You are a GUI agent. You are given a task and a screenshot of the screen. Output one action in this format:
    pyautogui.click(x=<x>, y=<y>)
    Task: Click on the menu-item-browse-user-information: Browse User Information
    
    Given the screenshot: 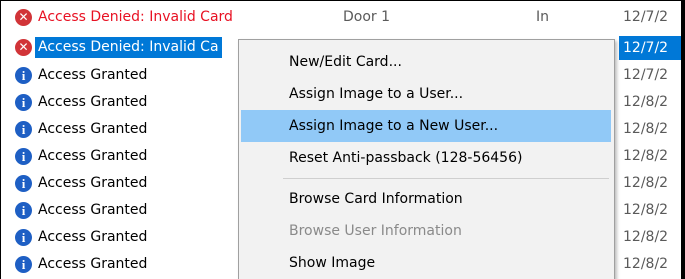 What is the action you would take?
    pyautogui.click(x=375, y=231)
    